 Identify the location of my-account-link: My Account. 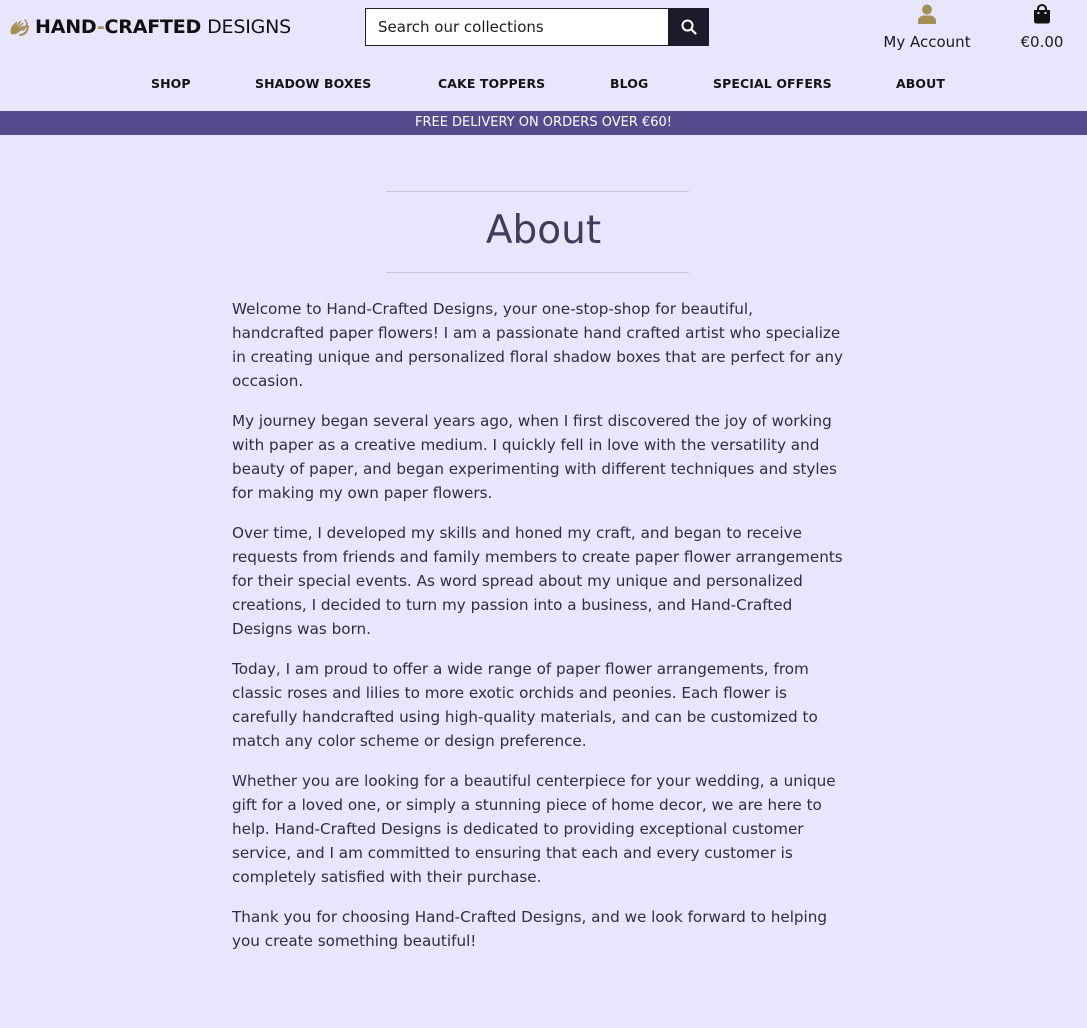
(927, 27).